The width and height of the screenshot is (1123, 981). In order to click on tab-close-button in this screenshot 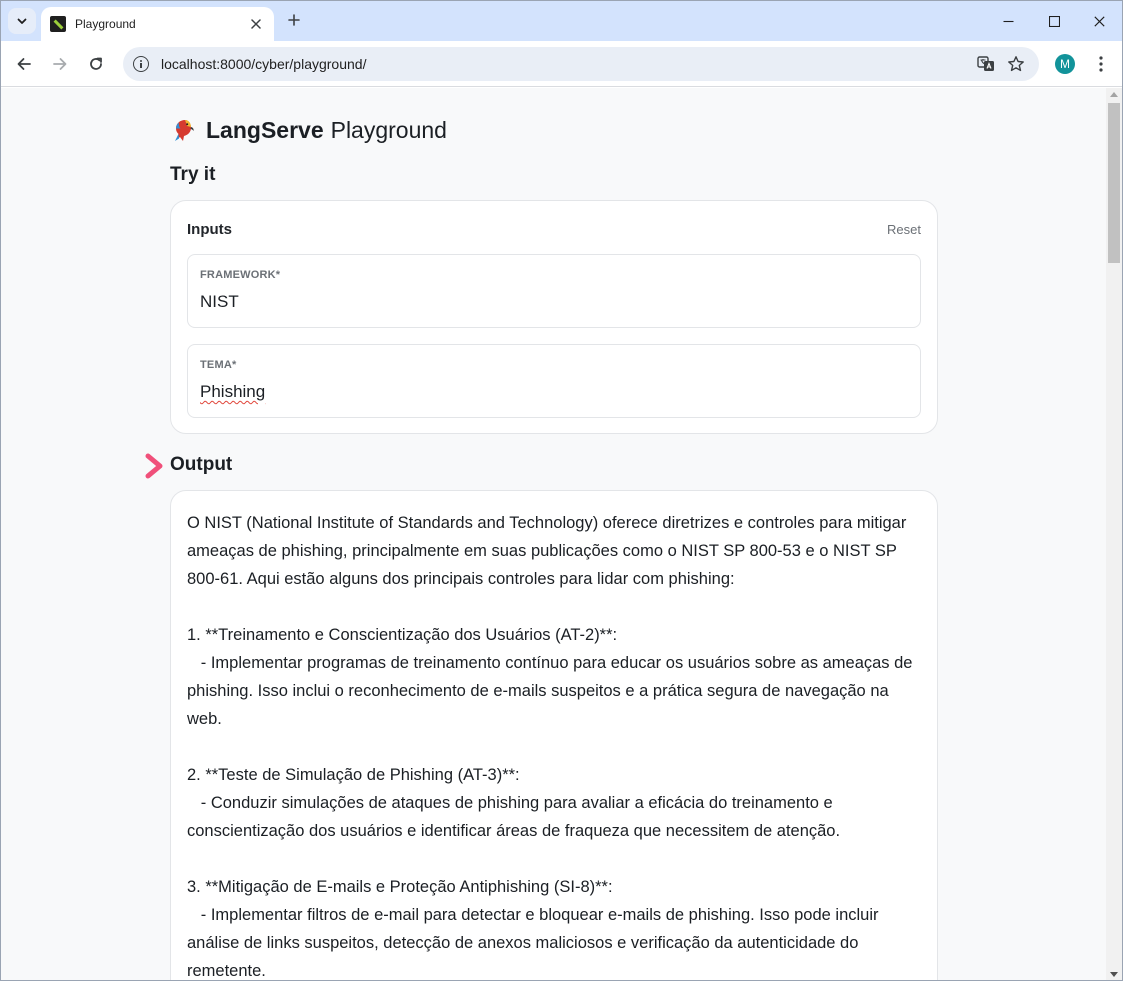, I will do `click(256, 24)`.